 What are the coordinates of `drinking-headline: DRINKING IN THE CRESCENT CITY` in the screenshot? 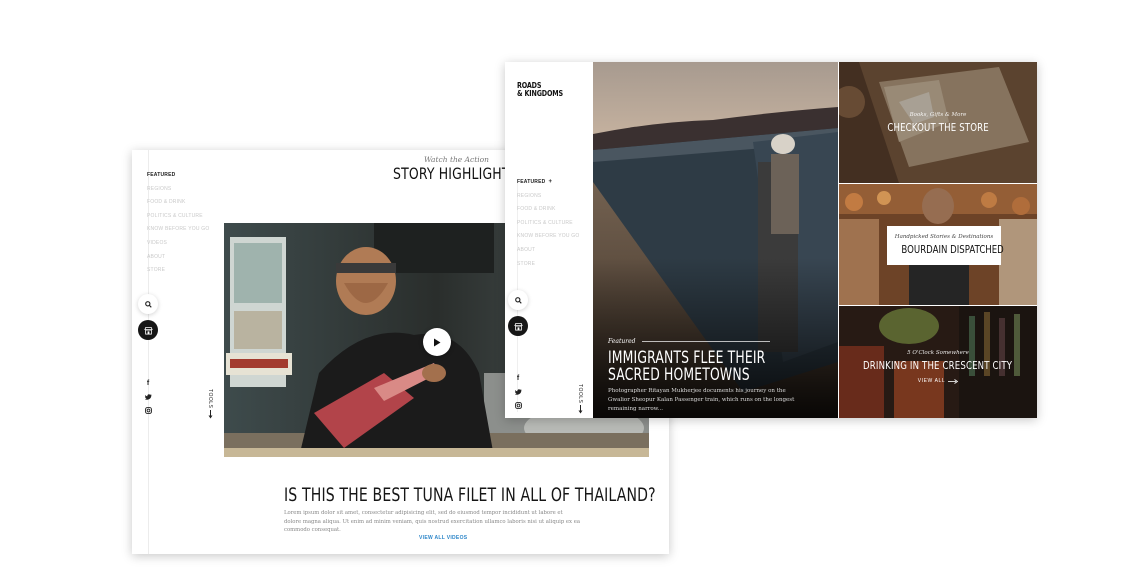 It's located at (937, 365).